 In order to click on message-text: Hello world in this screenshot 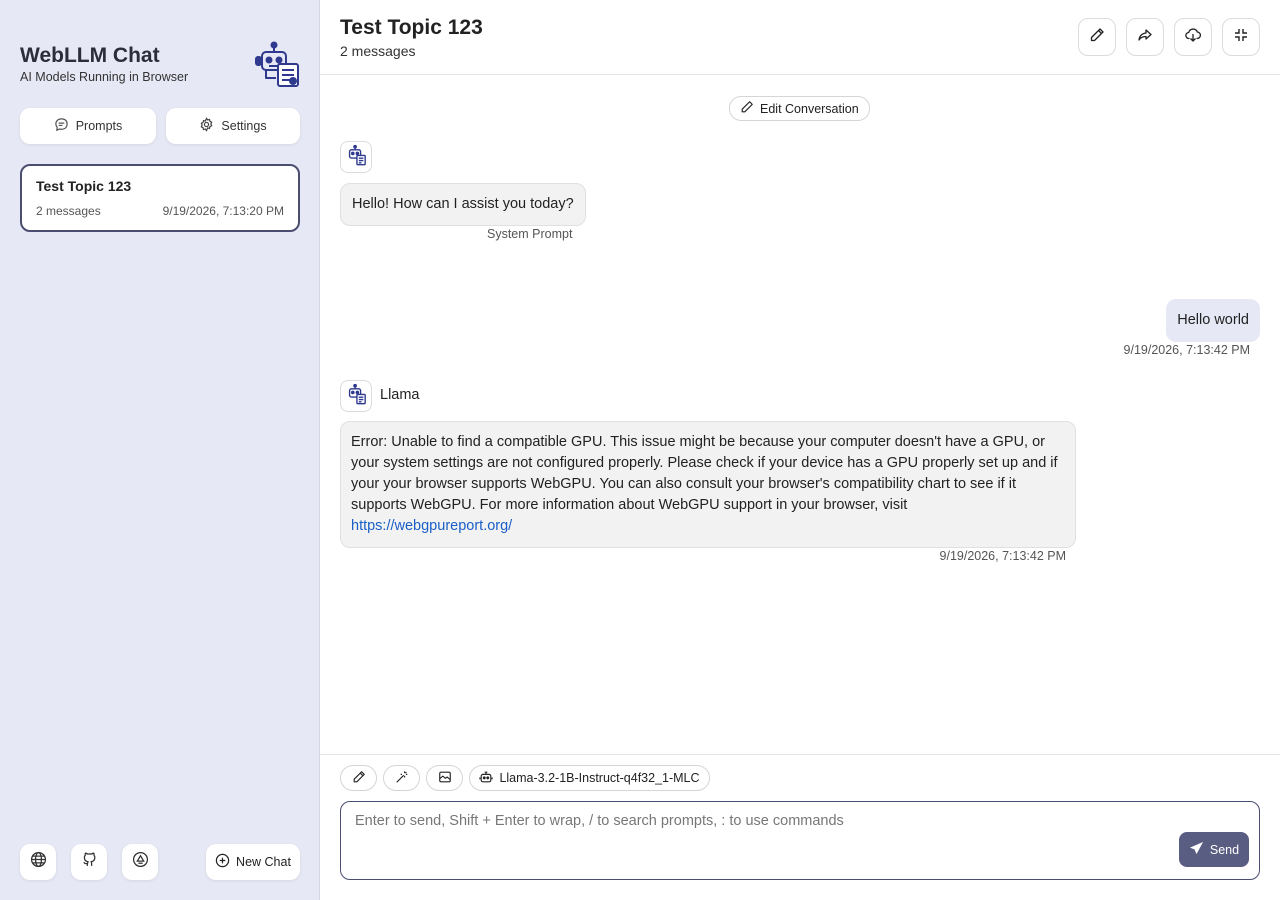, I will do `click(1213, 320)`.